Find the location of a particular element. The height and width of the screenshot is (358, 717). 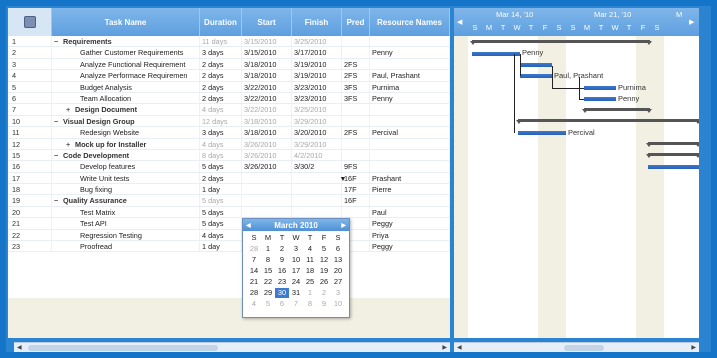

task-name-cell: Redesign Website is located at coordinates (126, 132).